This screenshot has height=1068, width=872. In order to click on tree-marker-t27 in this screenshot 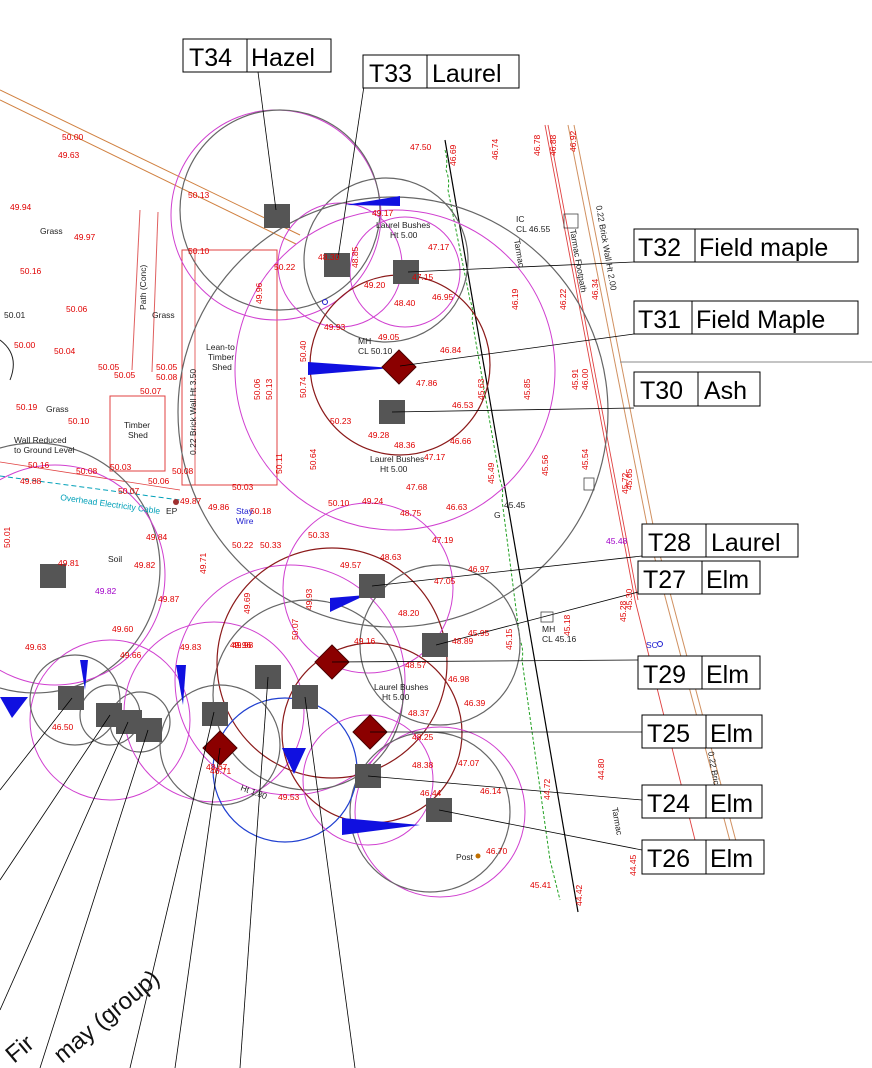, I will do `click(435, 645)`.